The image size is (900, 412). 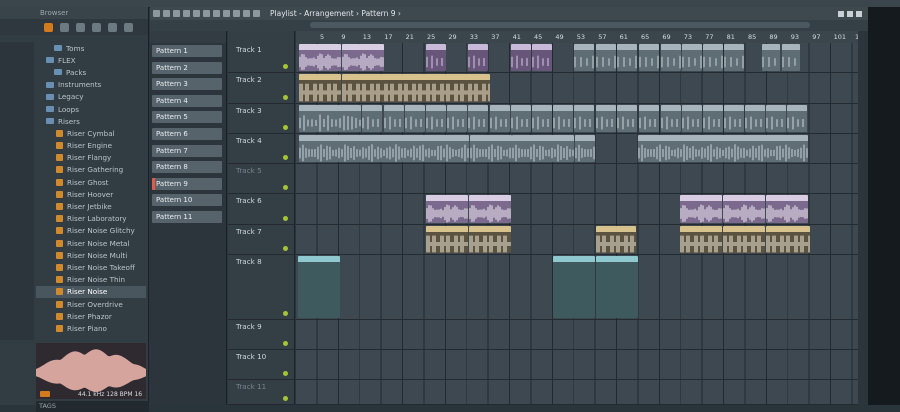 I want to click on maximize-icon, so click(x=850, y=13).